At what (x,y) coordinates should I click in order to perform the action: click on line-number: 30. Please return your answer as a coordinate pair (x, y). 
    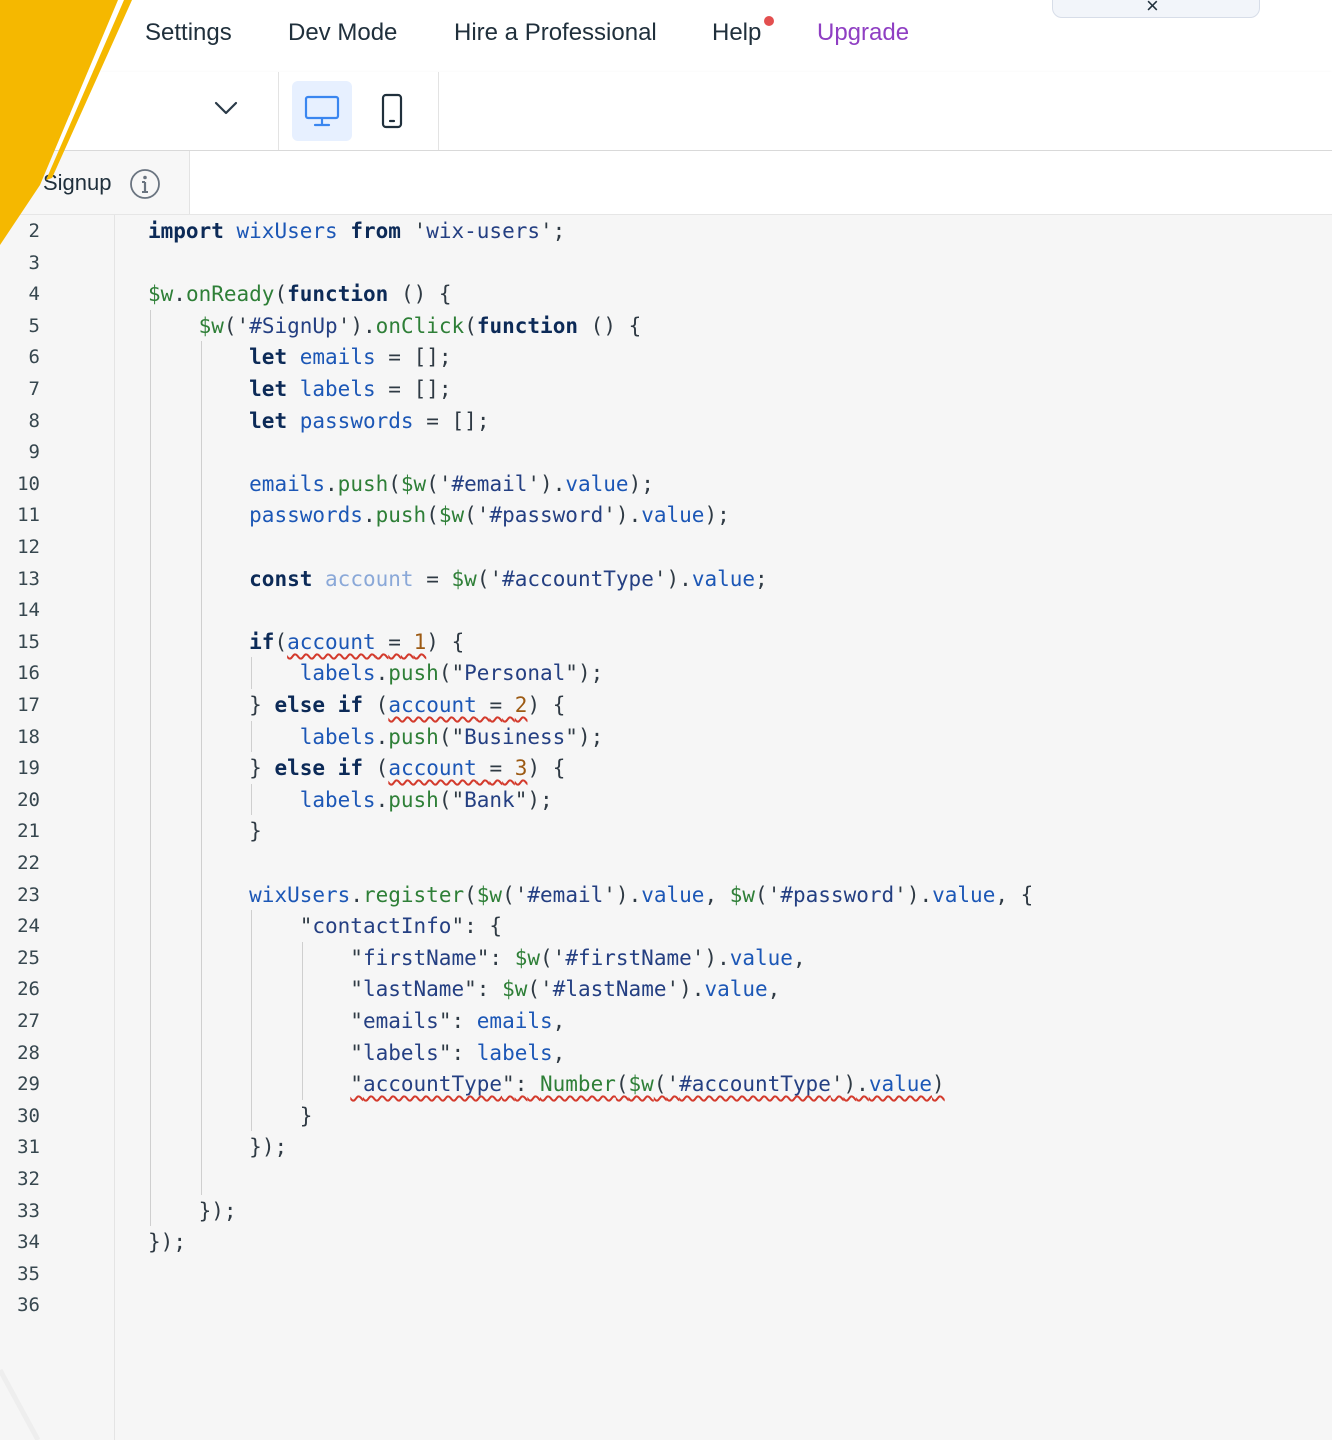
    Looking at the image, I should click on (28, 1115).